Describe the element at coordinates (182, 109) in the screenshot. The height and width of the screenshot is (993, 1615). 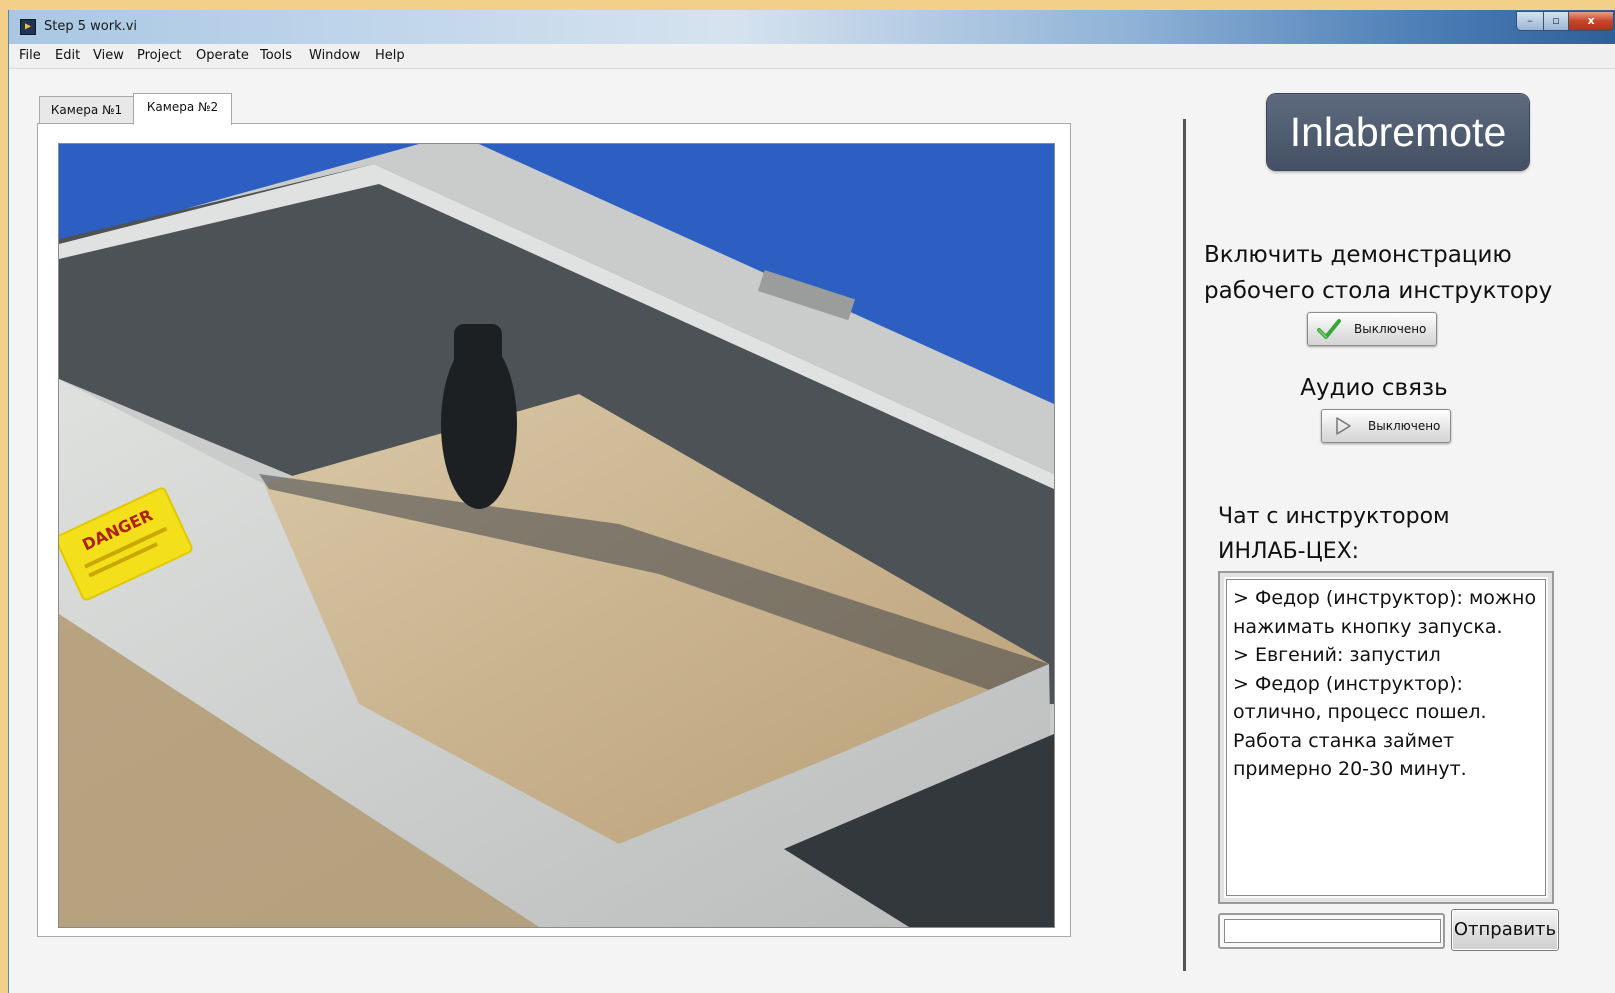
I see `tab-camera-2: Камера №2` at that location.